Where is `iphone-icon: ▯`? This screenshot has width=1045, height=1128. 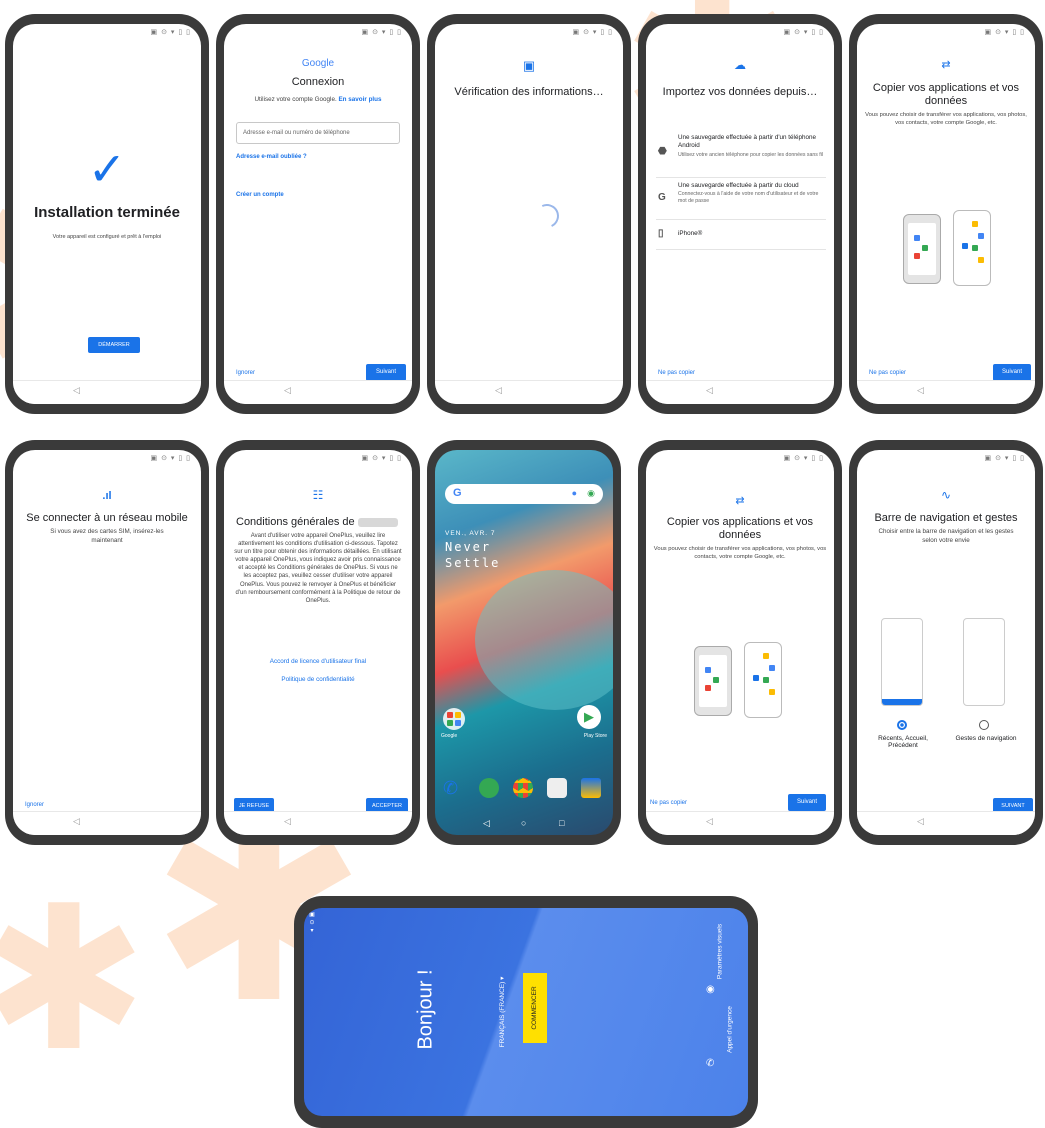 iphone-icon: ▯ is located at coordinates (661, 233).